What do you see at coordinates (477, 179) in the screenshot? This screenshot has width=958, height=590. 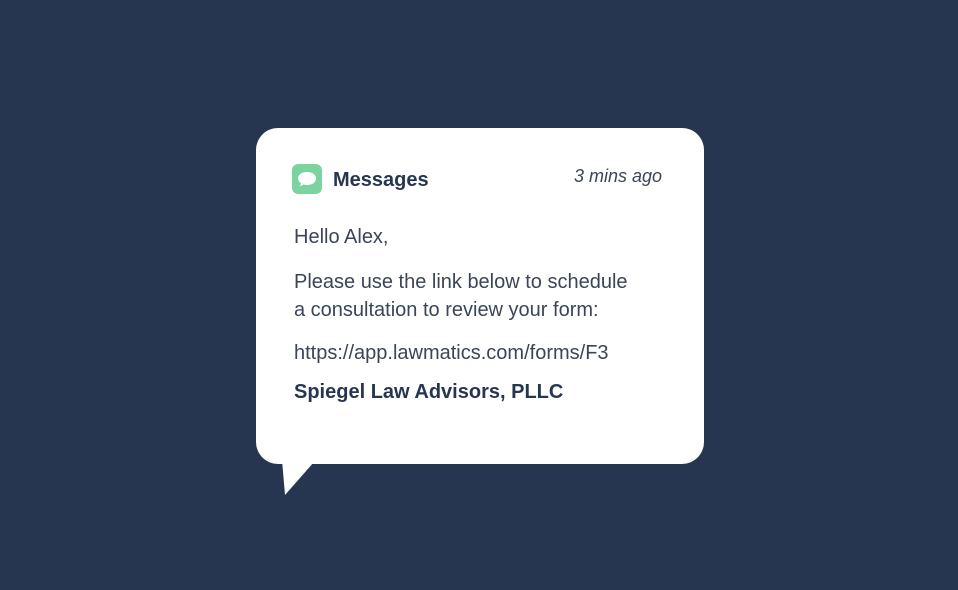 I see `notification-header: Messages 3 mins ago` at bounding box center [477, 179].